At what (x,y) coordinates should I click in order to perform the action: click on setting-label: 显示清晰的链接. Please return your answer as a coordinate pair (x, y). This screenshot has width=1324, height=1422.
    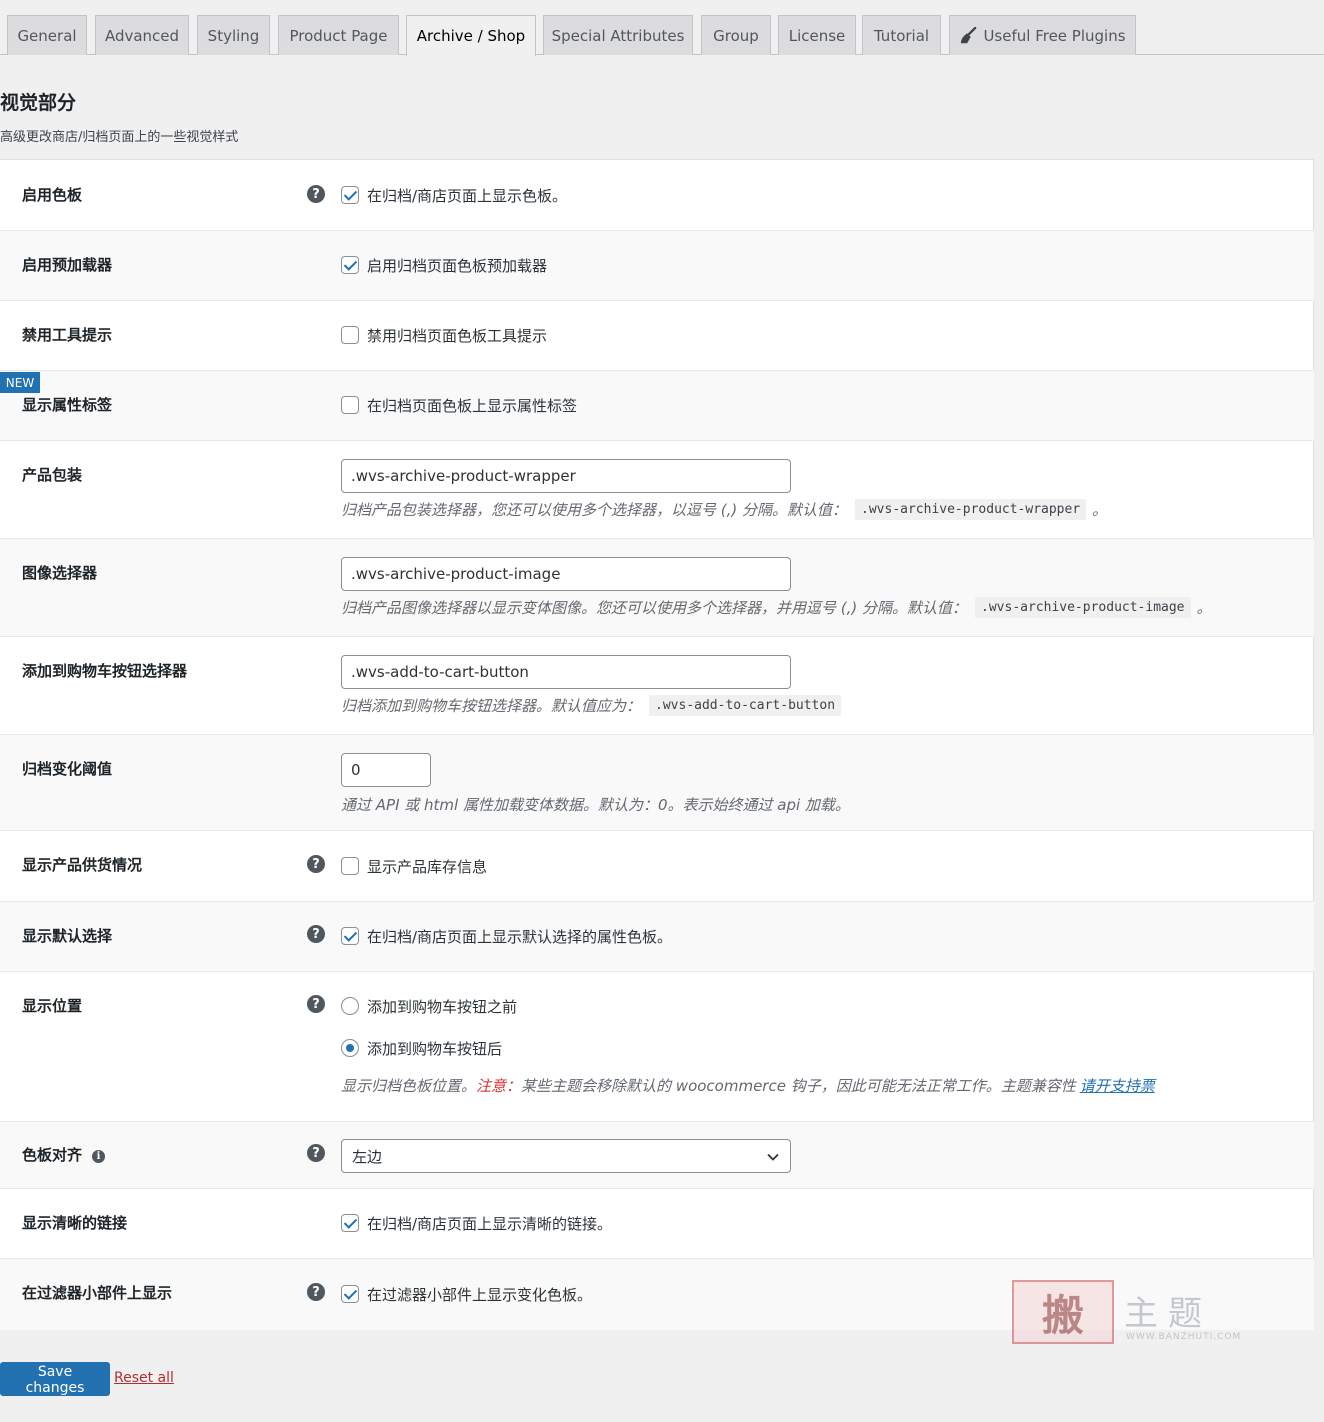
    Looking at the image, I should click on (75, 1223).